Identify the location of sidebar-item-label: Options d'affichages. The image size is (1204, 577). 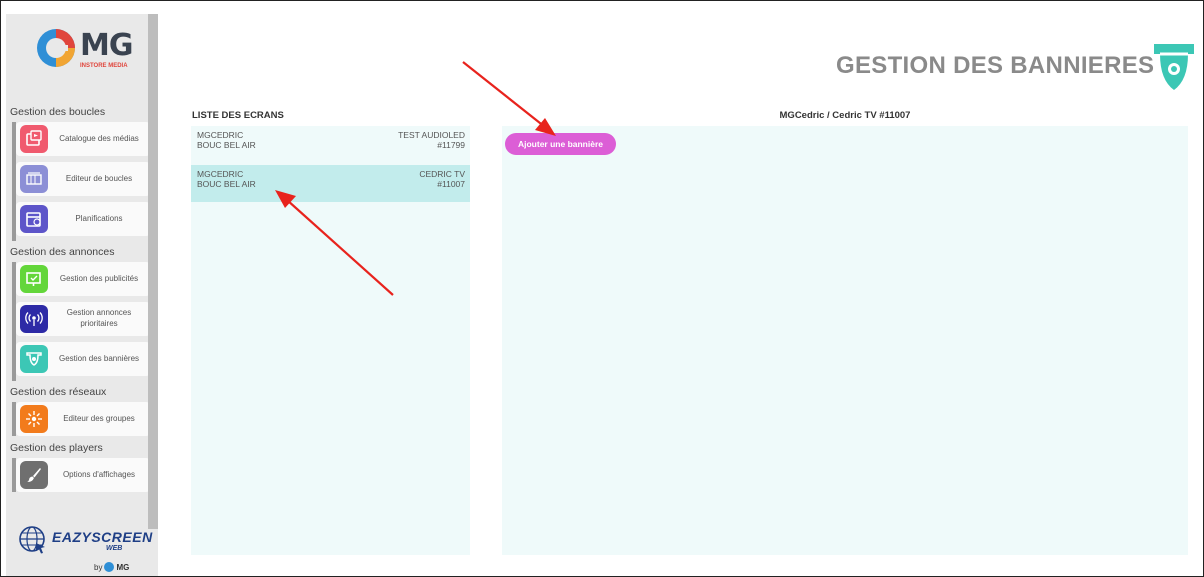
(99, 474).